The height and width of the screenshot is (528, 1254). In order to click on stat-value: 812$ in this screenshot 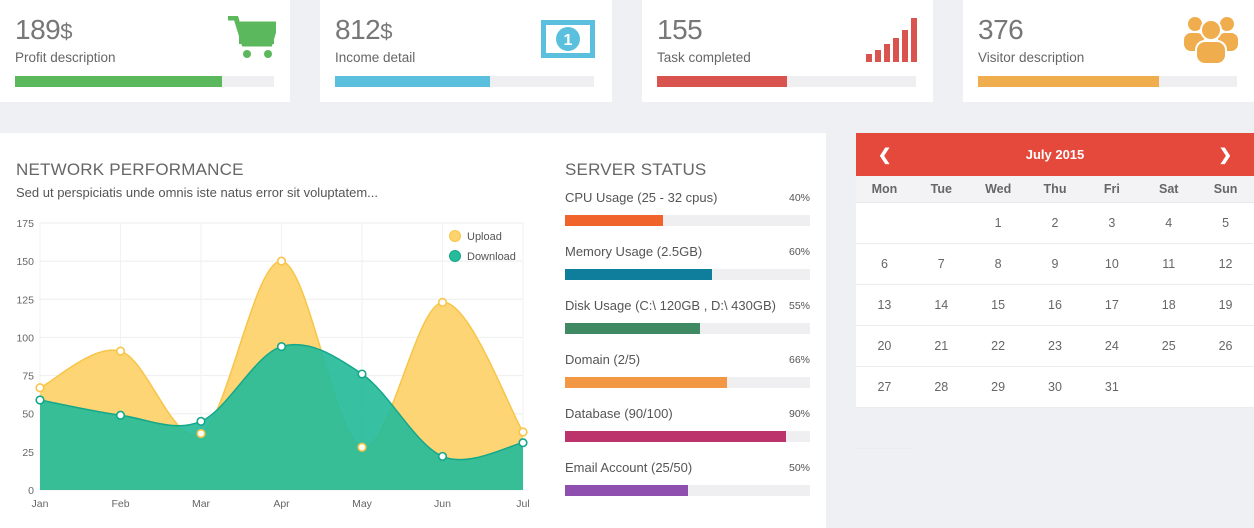, I will do `click(363, 29)`.